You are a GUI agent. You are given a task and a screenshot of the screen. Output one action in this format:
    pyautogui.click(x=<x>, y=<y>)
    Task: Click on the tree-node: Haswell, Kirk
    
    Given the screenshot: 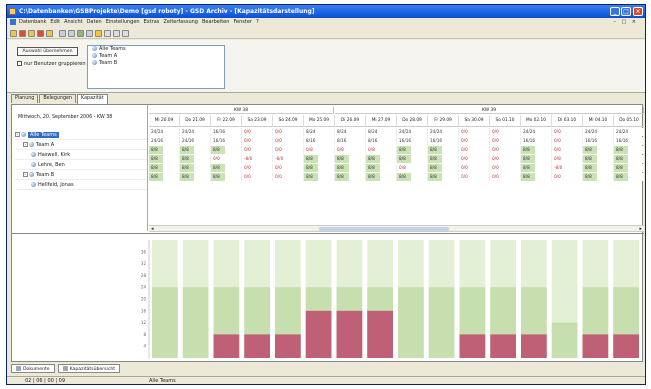 What is the action you would take?
    pyautogui.click(x=81, y=155)
    